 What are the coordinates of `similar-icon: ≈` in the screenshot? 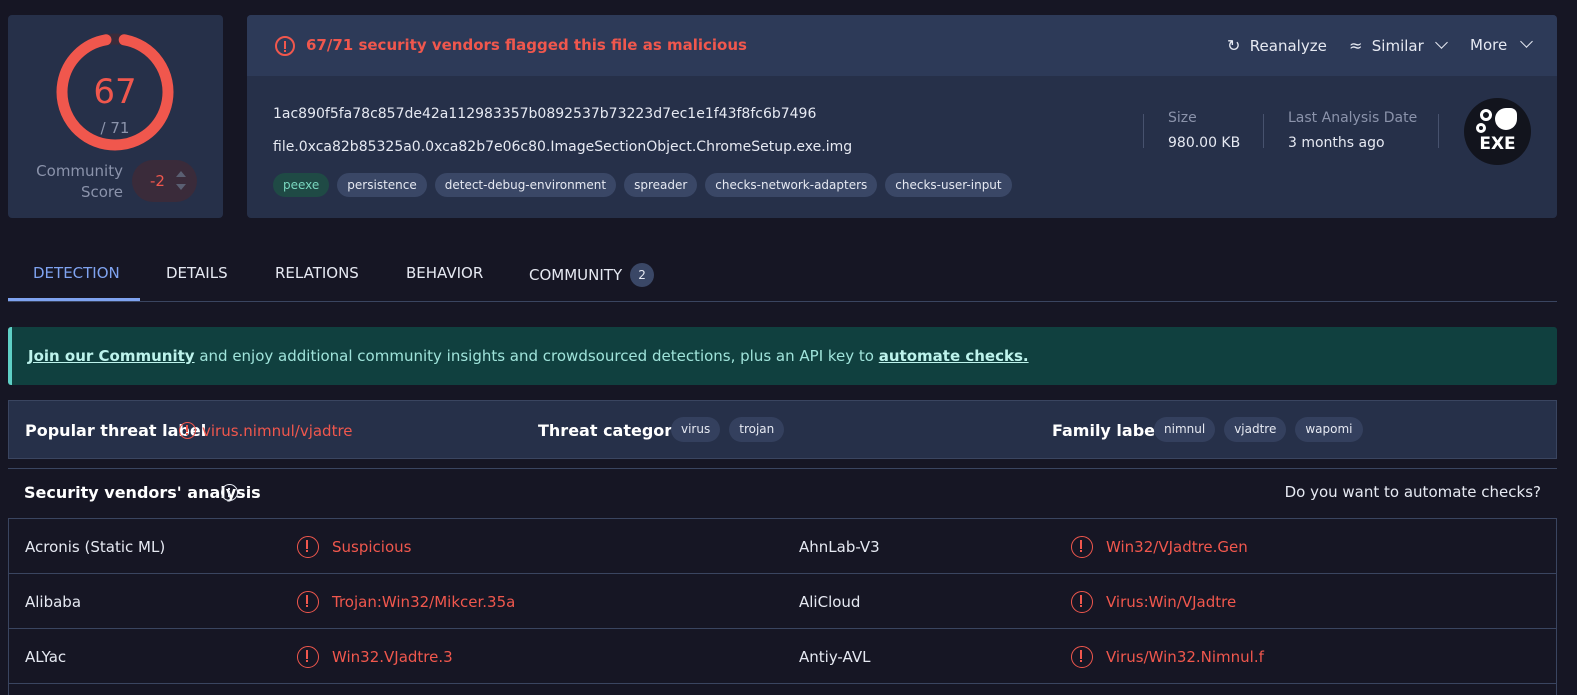 It's located at (1356, 45).